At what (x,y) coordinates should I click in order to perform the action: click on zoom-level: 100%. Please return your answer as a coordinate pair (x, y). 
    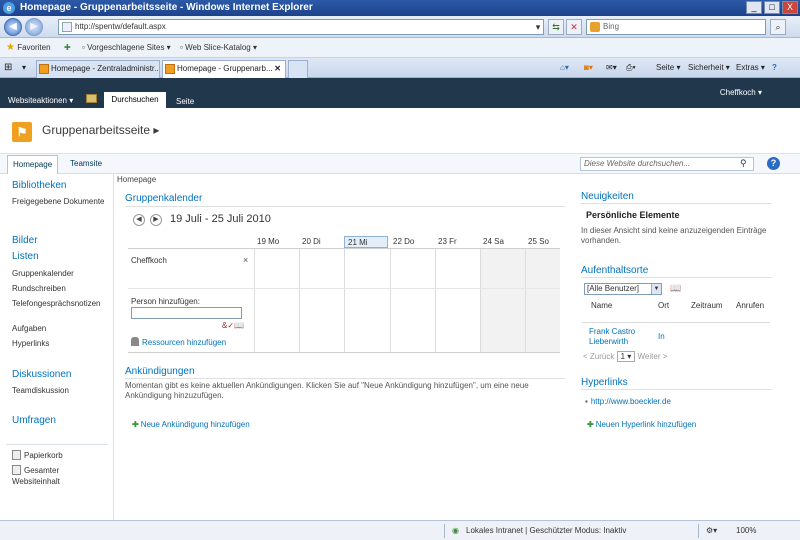
    Looking at the image, I should click on (746, 530).